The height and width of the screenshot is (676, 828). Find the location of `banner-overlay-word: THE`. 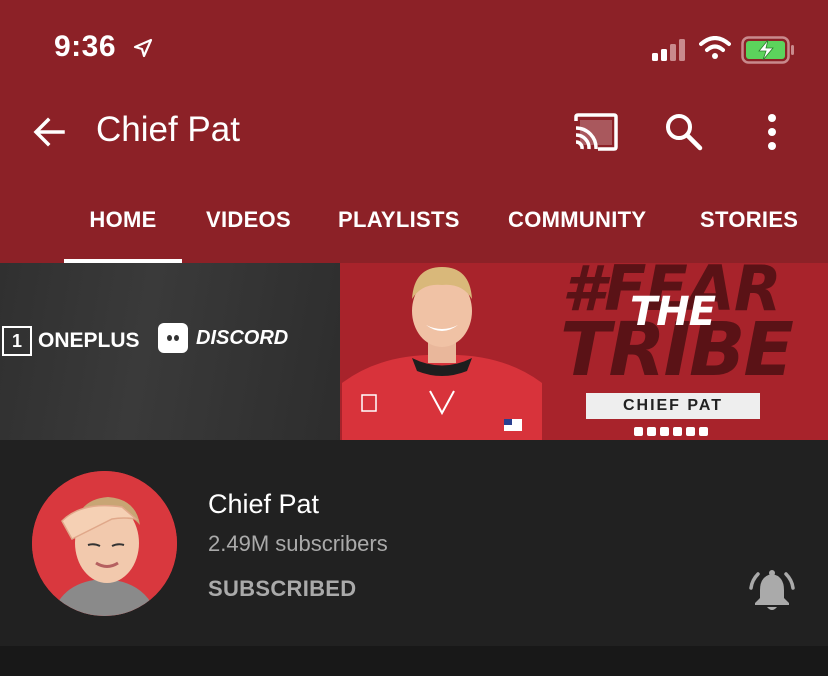

banner-overlay-word: THE is located at coordinates (673, 312).